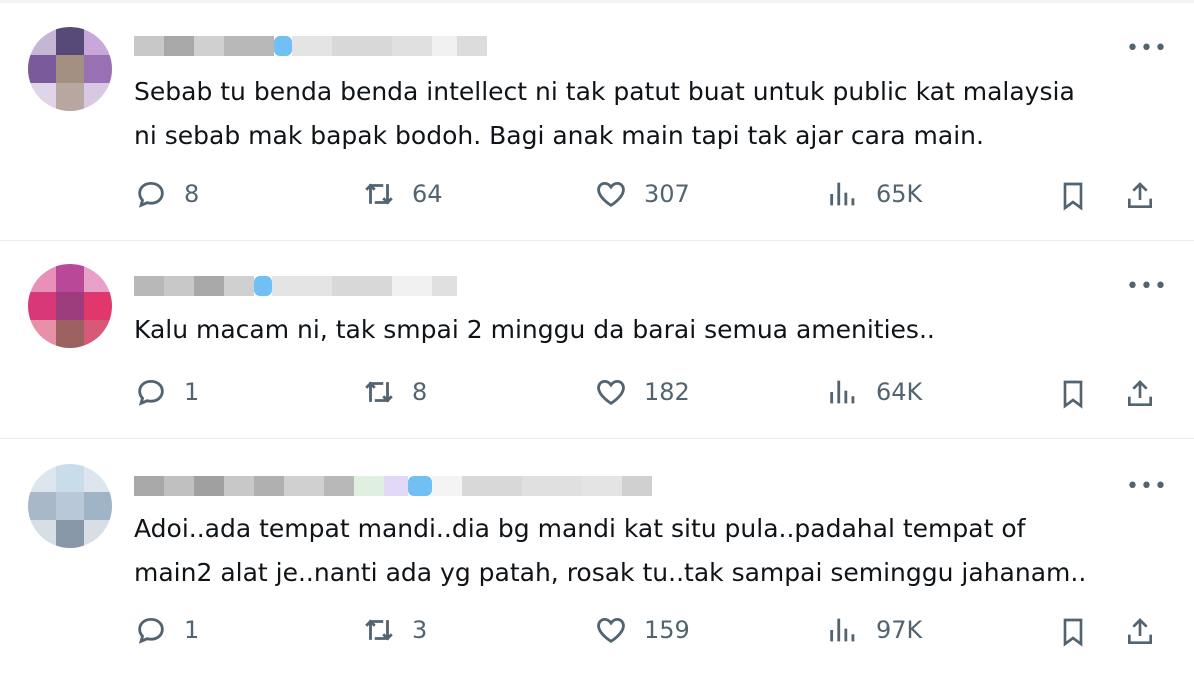 This screenshot has width=1194, height=676. What do you see at coordinates (642, 630) in the screenshot?
I see `like-button: 159` at bounding box center [642, 630].